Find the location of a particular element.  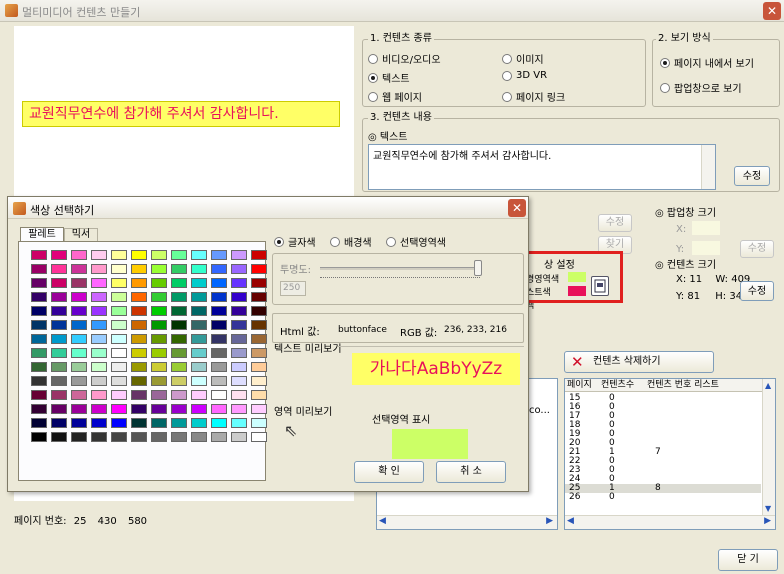

type-option-video-audio: 비디오/오디오 is located at coordinates (404, 58).